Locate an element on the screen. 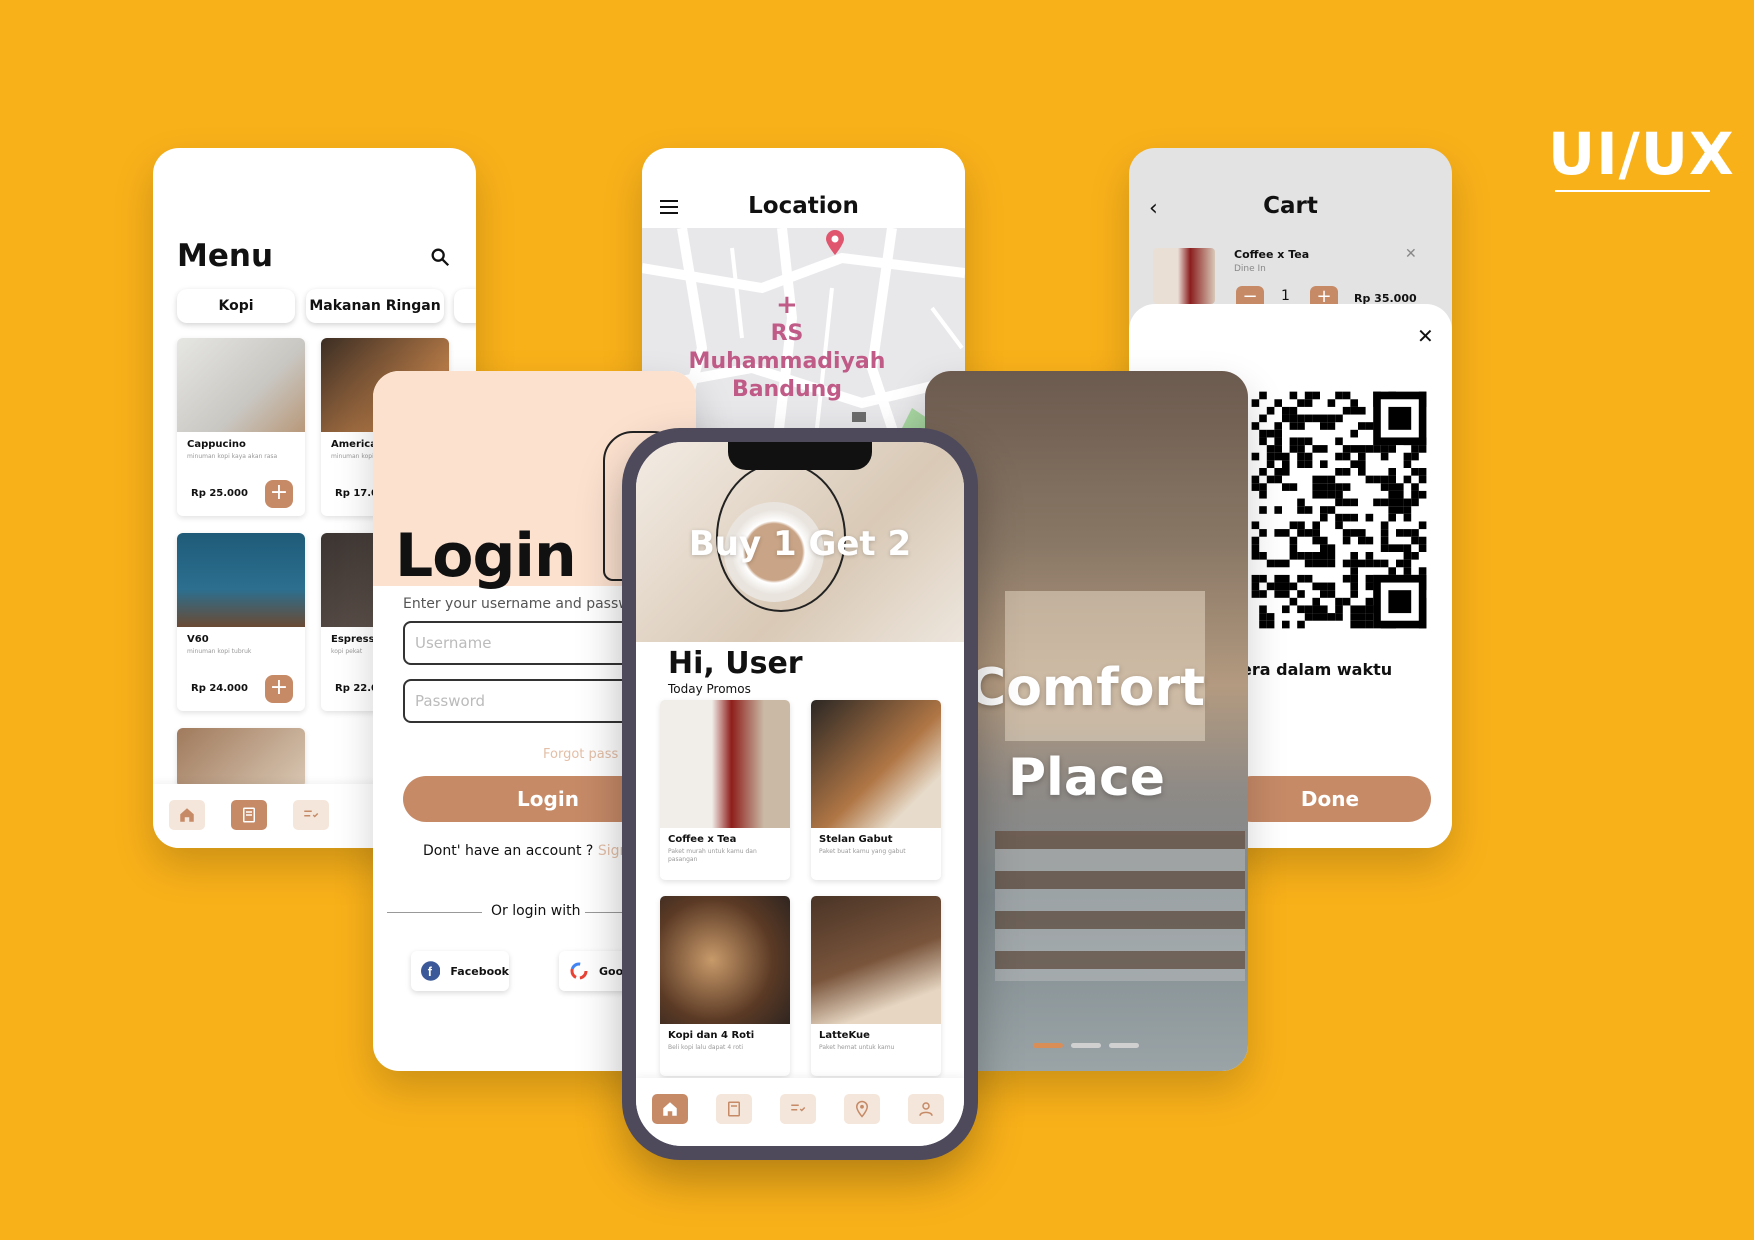  pastry-display is located at coordinates (1120, 906).